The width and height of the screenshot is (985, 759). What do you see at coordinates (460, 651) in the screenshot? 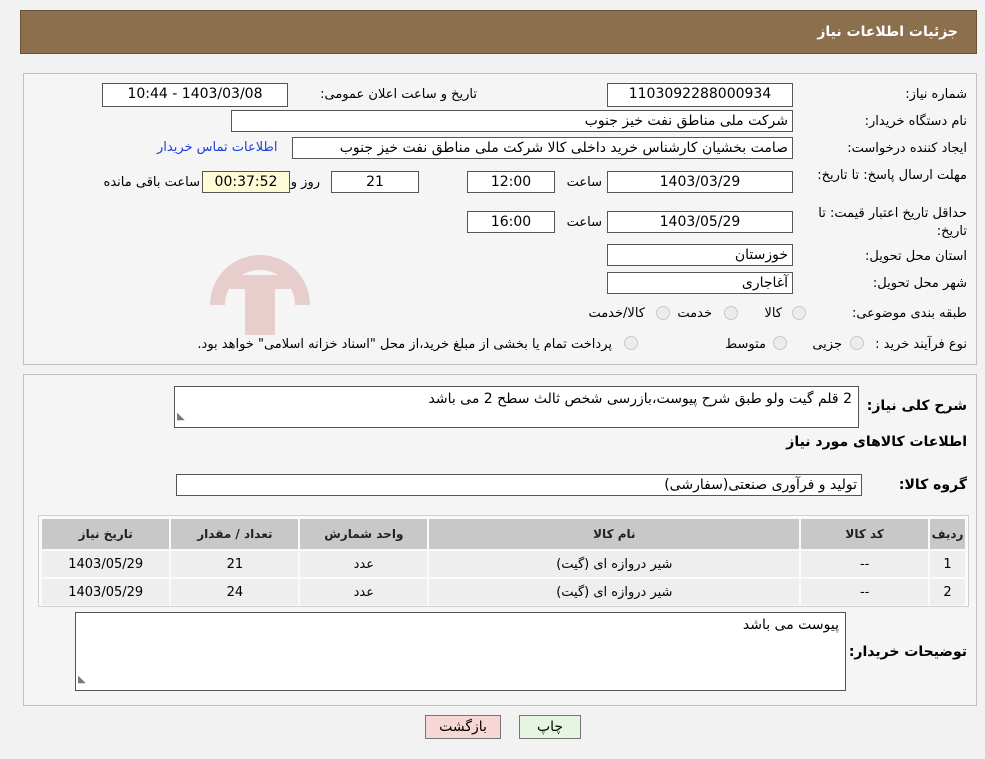
I see `buyer-notes-textarea: پیوست می باشد ◢` at bounding box center [460, 651].